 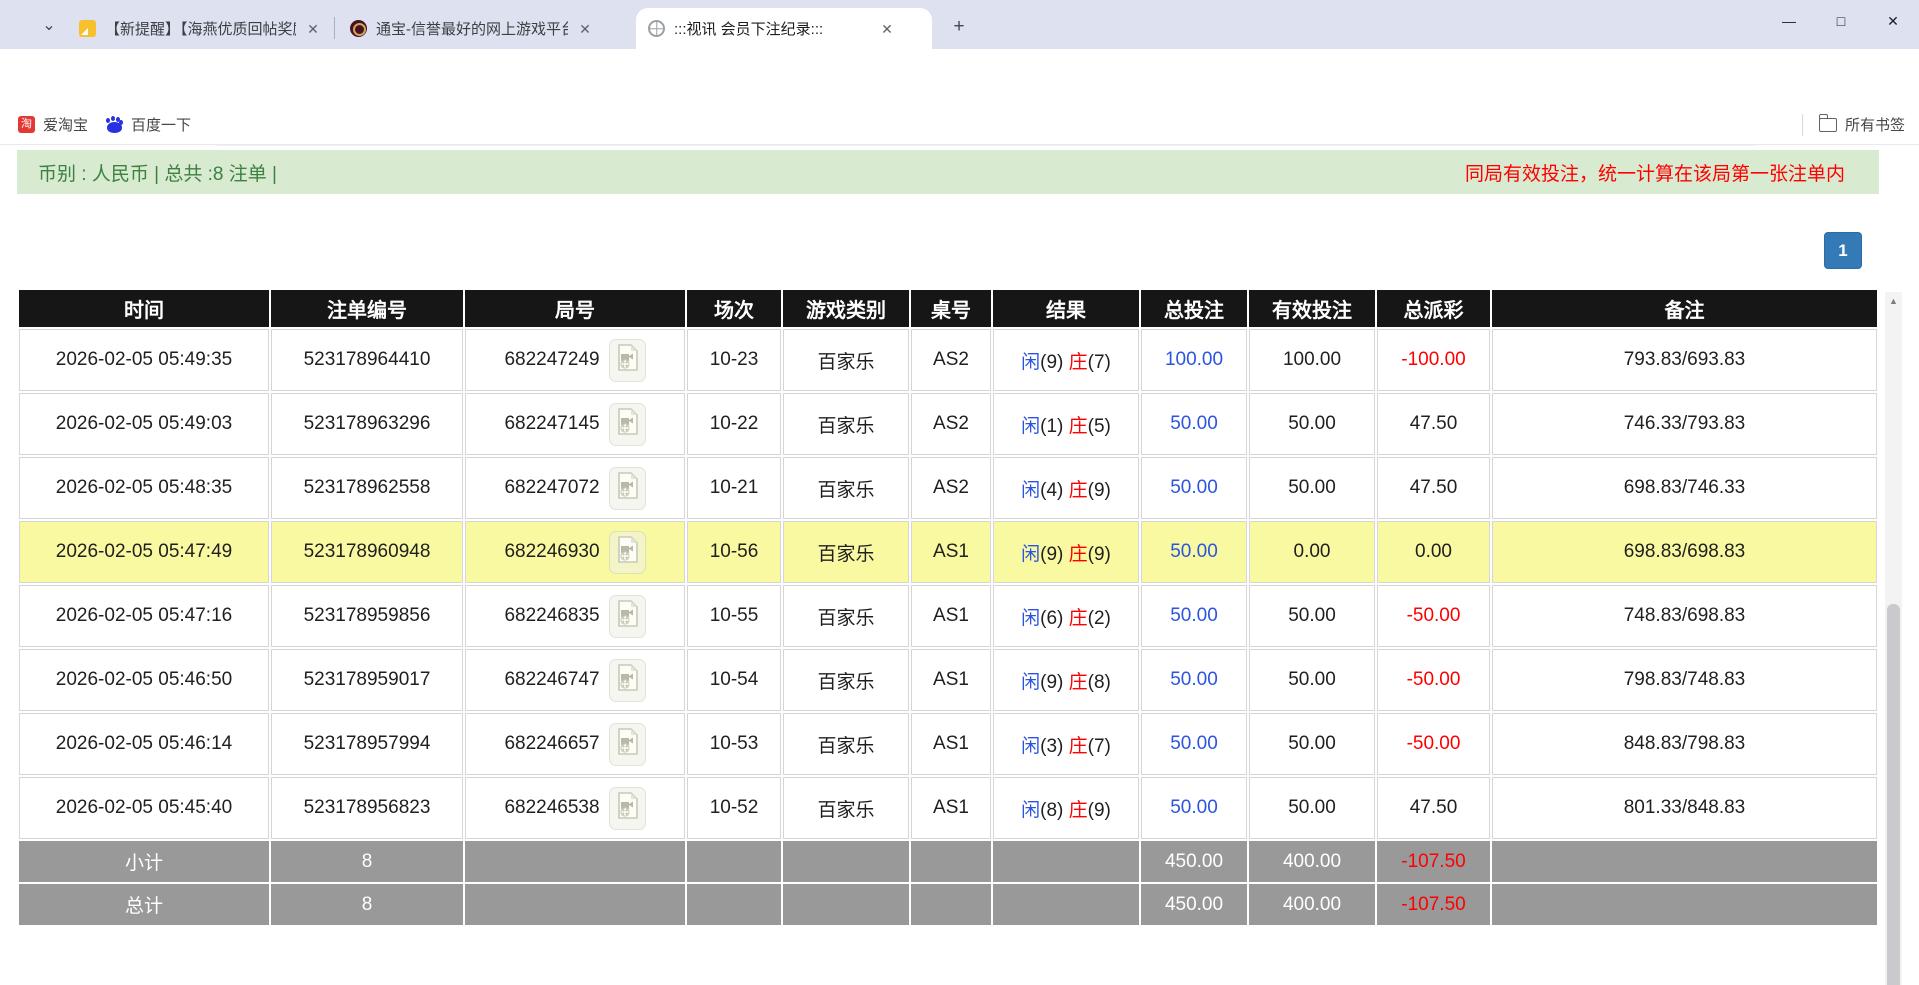 I want to click on result-banker-value: (5), so click(x=1099, y=426).